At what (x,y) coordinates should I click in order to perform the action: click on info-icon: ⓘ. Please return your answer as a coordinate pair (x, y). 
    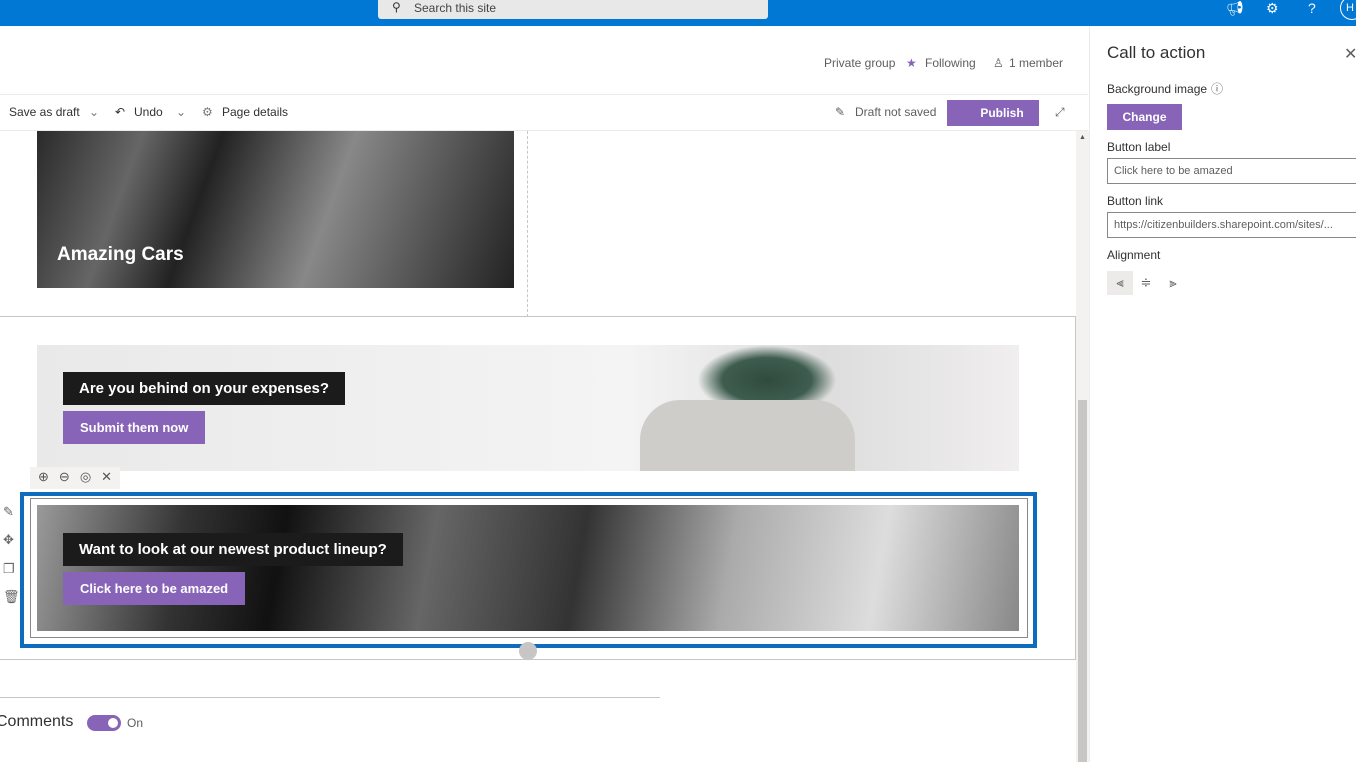
    Looking at the image, I should click on (1217, 88).